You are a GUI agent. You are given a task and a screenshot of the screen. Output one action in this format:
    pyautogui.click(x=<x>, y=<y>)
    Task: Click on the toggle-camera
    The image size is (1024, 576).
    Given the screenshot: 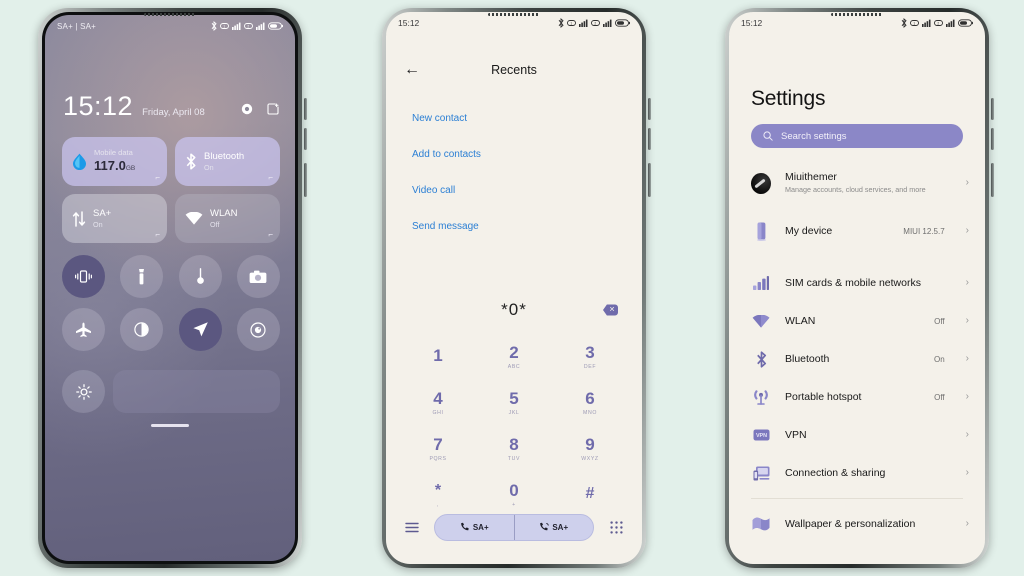 What is the action you would take?
    pyautogui.click(x=258, y=276)
    